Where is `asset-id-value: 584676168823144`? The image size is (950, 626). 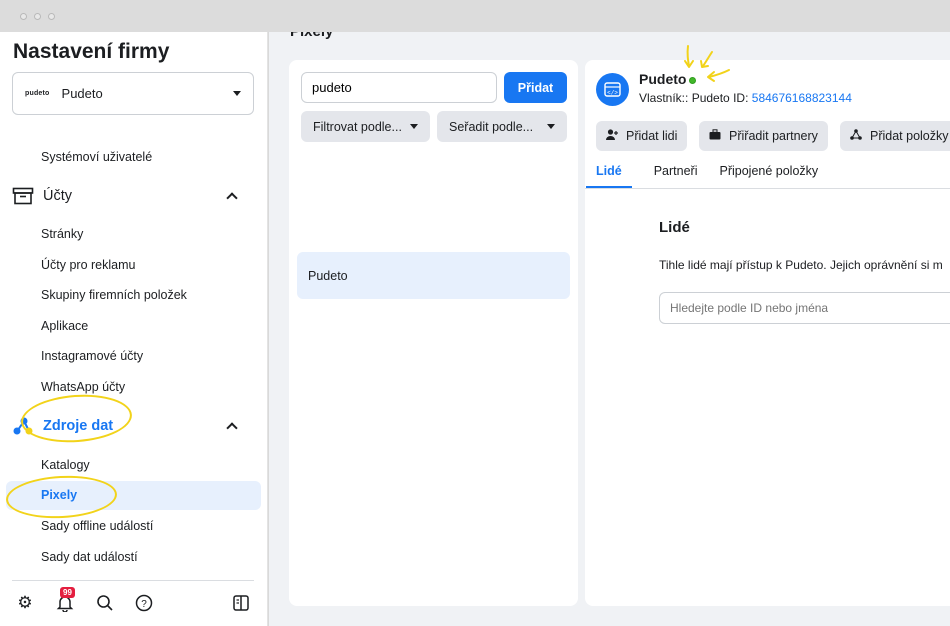 asset-id-value: 584676168823144 is located at coordinates (802, 98).